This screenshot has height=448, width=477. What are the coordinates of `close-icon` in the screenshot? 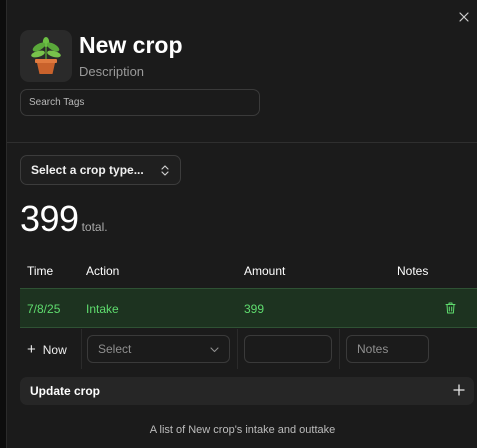 It's located at (464, 17).